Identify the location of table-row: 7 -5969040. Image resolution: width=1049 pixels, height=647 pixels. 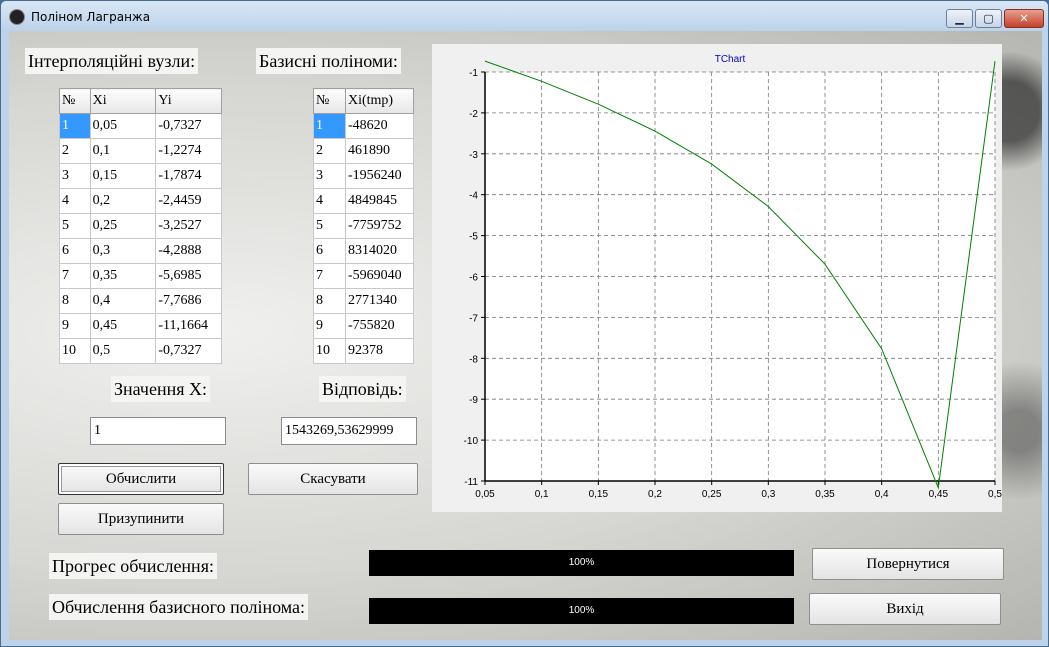
(364, 276).